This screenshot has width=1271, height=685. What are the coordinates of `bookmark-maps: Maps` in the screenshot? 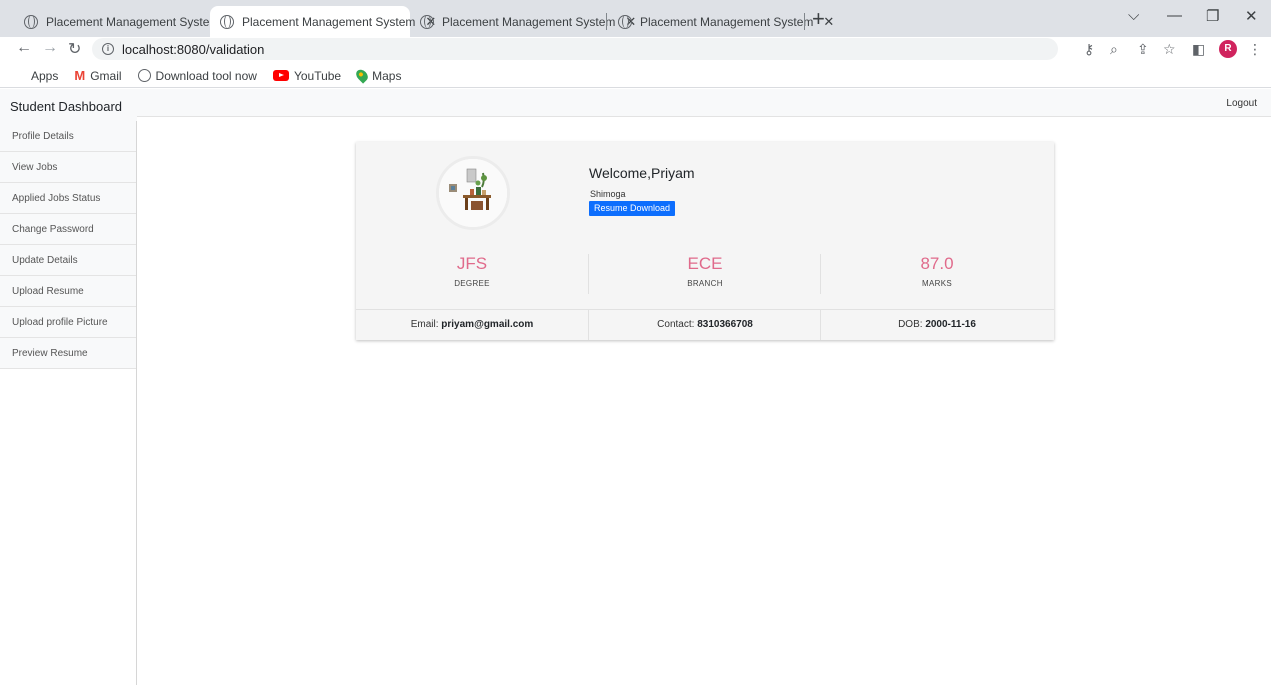 It's located at (377, 75).